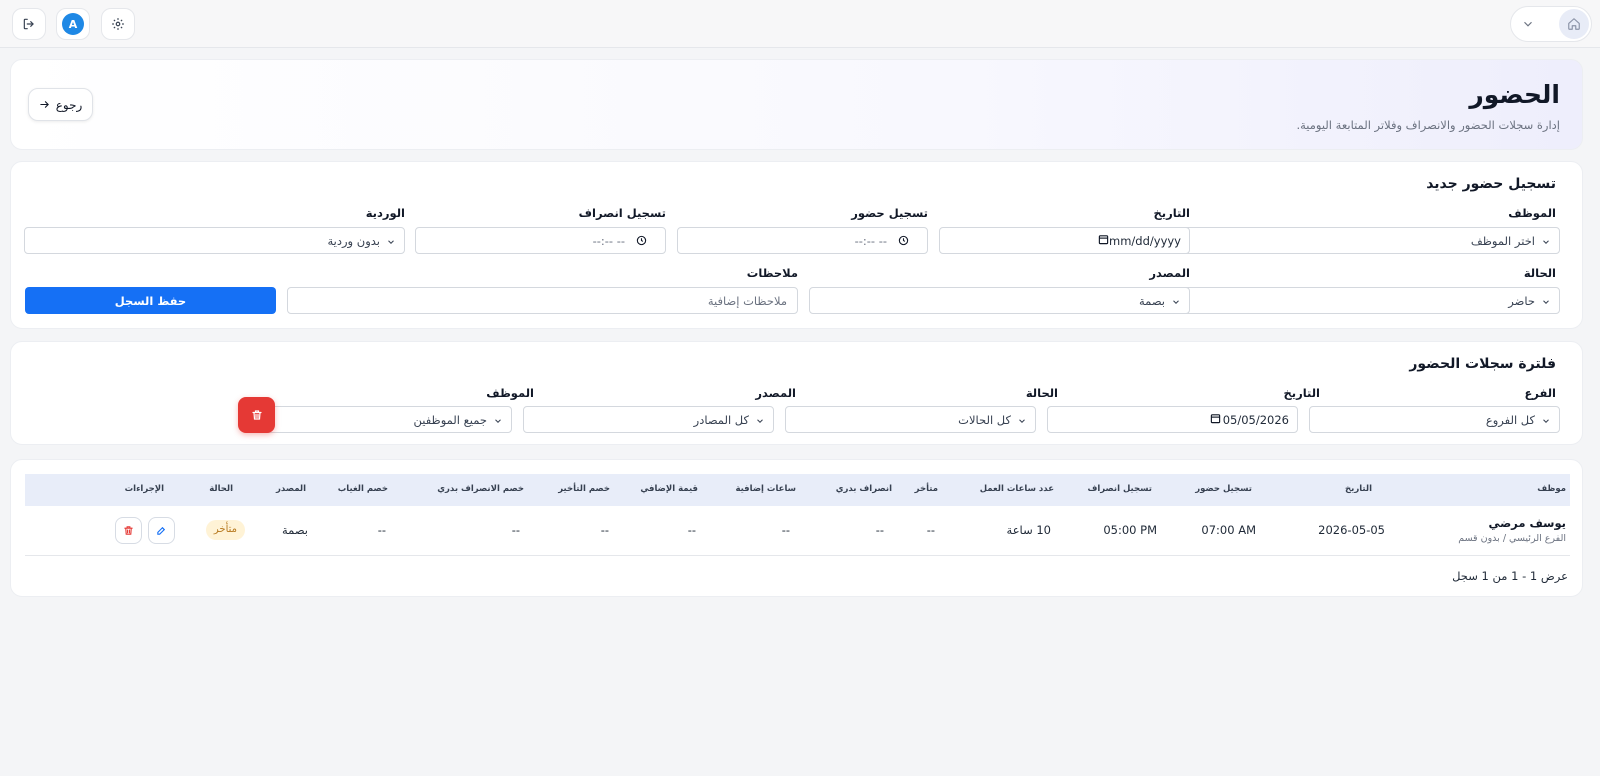 This screenshot has width=1600, height=776. Describe the element at coordinates (381, 530) in the screenshot. I see `cell-absence-deduction: --` at that location.